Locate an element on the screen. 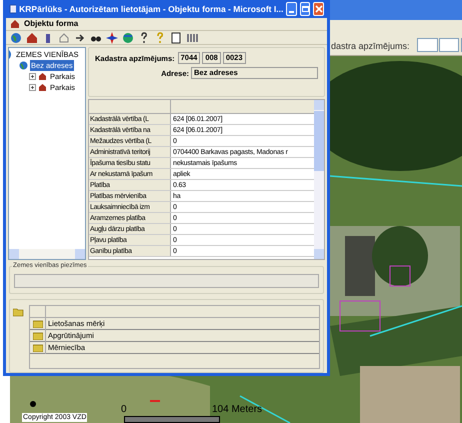  folder-open-icon is located at coordinates (19, 312).